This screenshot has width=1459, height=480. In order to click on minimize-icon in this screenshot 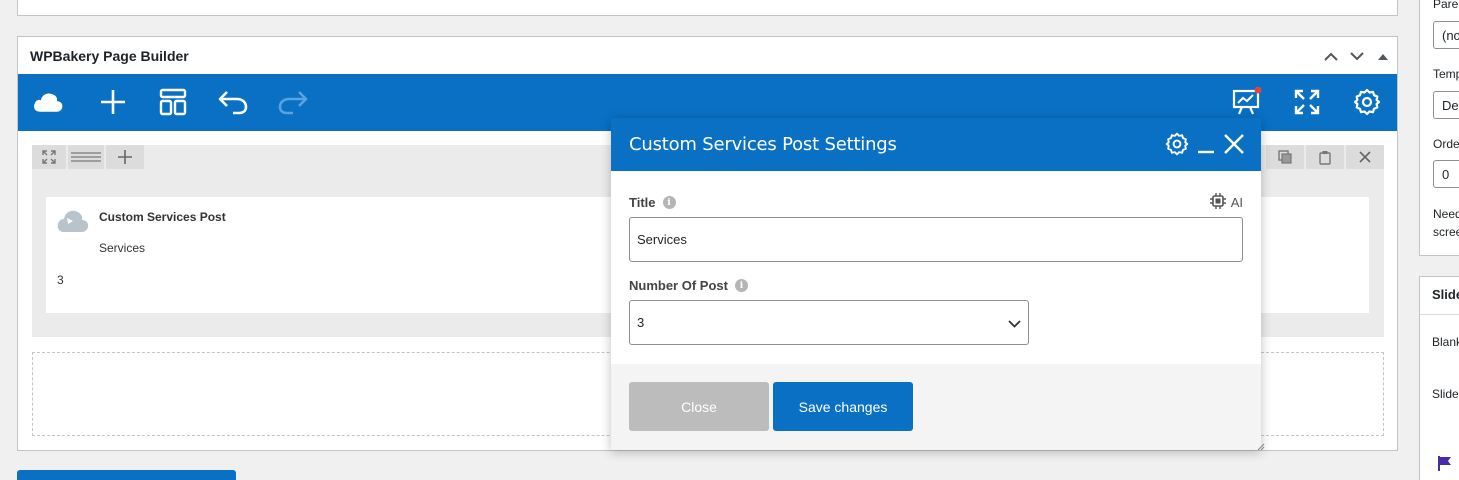, I will do `click(1206, 146)`.